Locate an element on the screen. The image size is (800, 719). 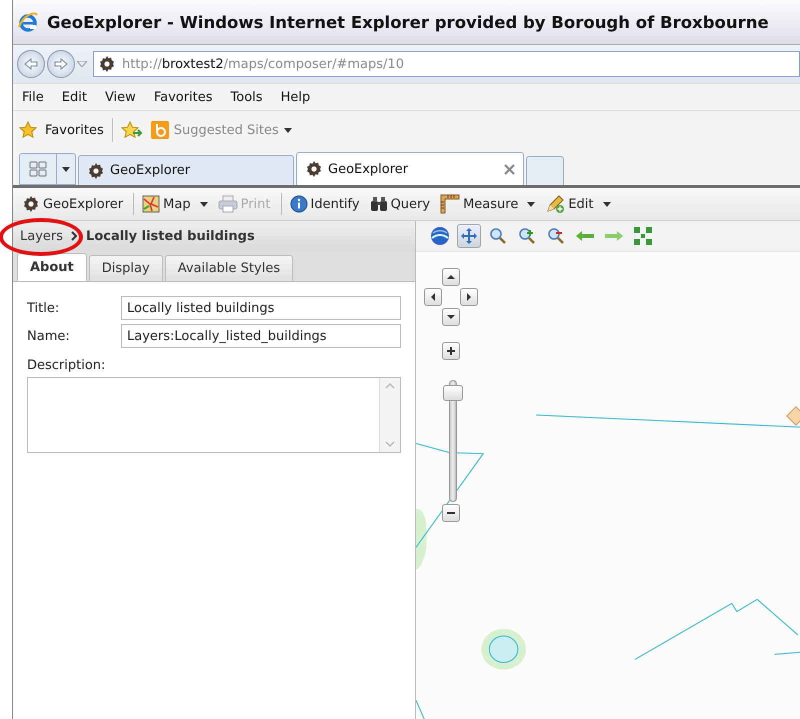
zoom-in-icon is located at coordinates (527, 236).